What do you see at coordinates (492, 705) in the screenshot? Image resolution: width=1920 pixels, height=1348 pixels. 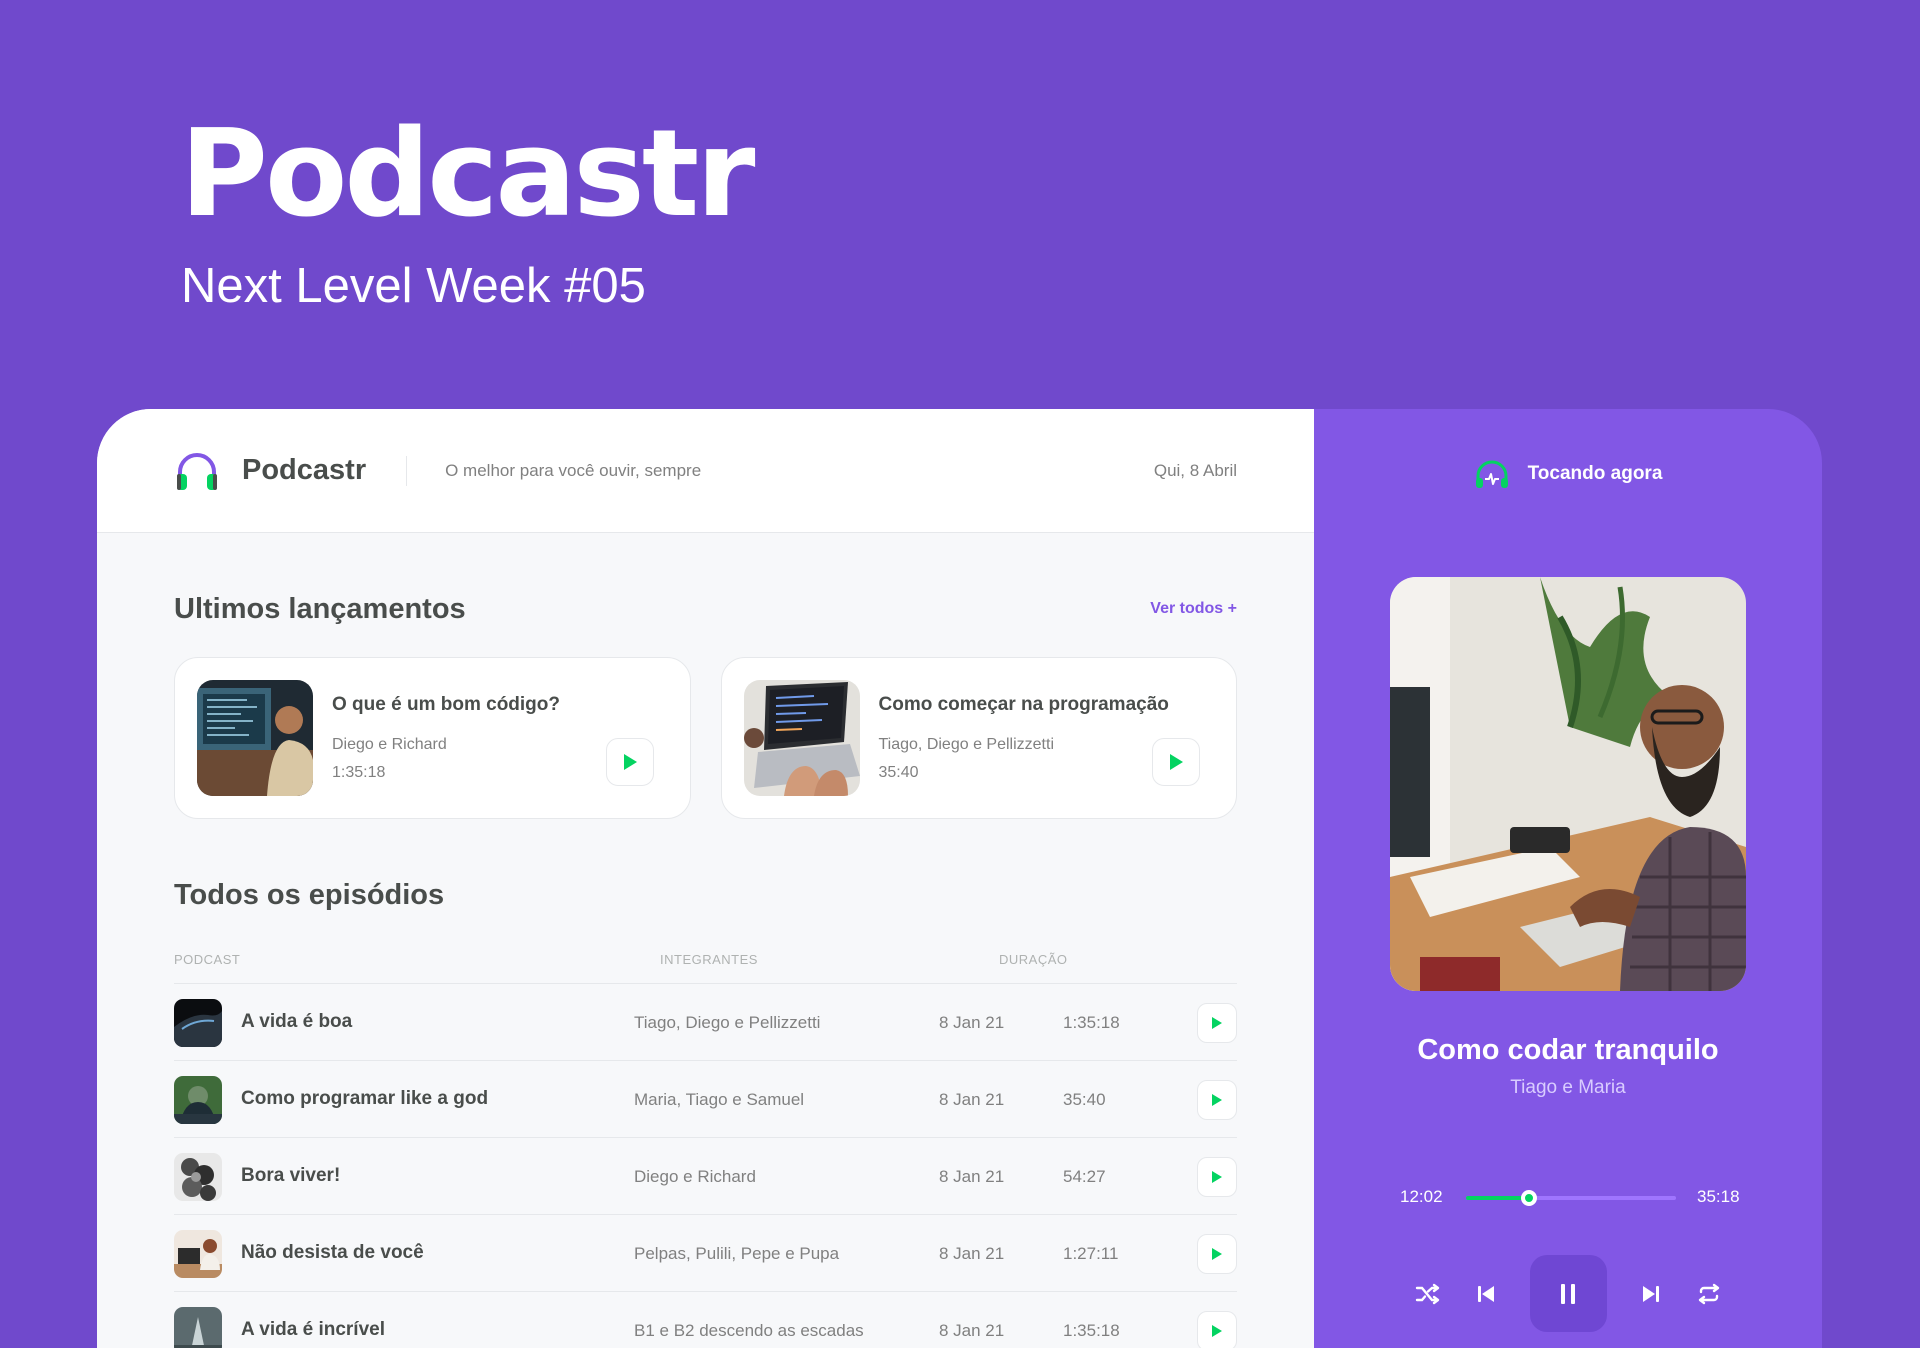 I see `card-title: O que é um bom código?` at bounding box center [492, 705].